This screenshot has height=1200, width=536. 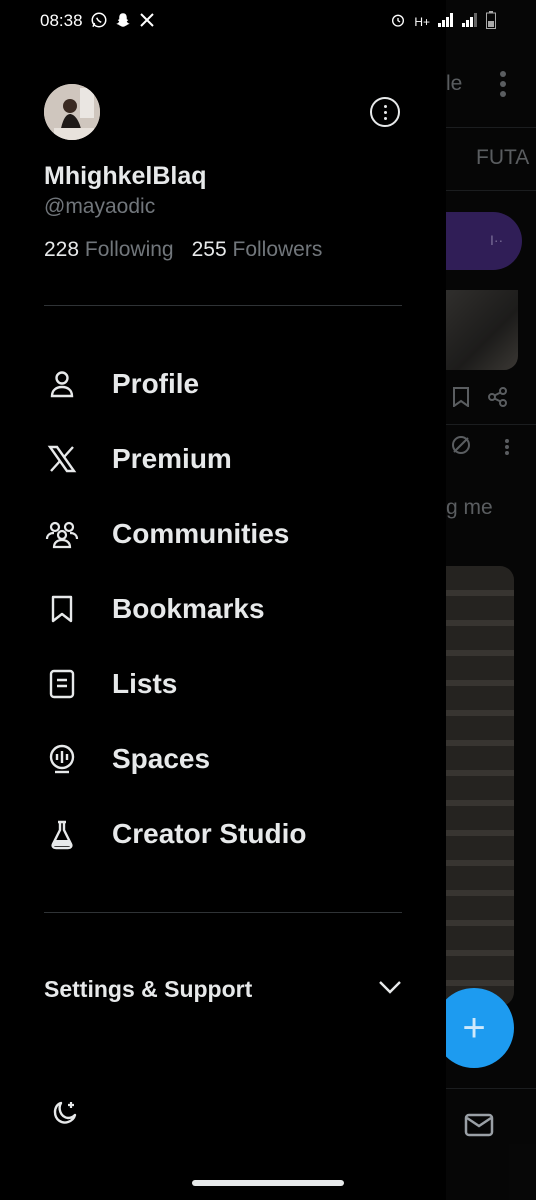 I want to click on settings-support-label: Settings & Support, so click(x=148, y=988).